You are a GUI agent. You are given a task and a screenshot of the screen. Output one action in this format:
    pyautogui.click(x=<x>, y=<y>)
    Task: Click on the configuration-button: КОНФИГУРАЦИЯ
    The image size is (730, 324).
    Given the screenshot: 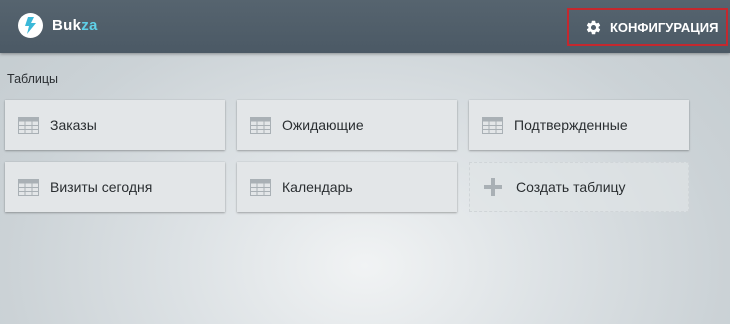 What is the action you would take?
    pyautogui.click(x=647, y=27)
    